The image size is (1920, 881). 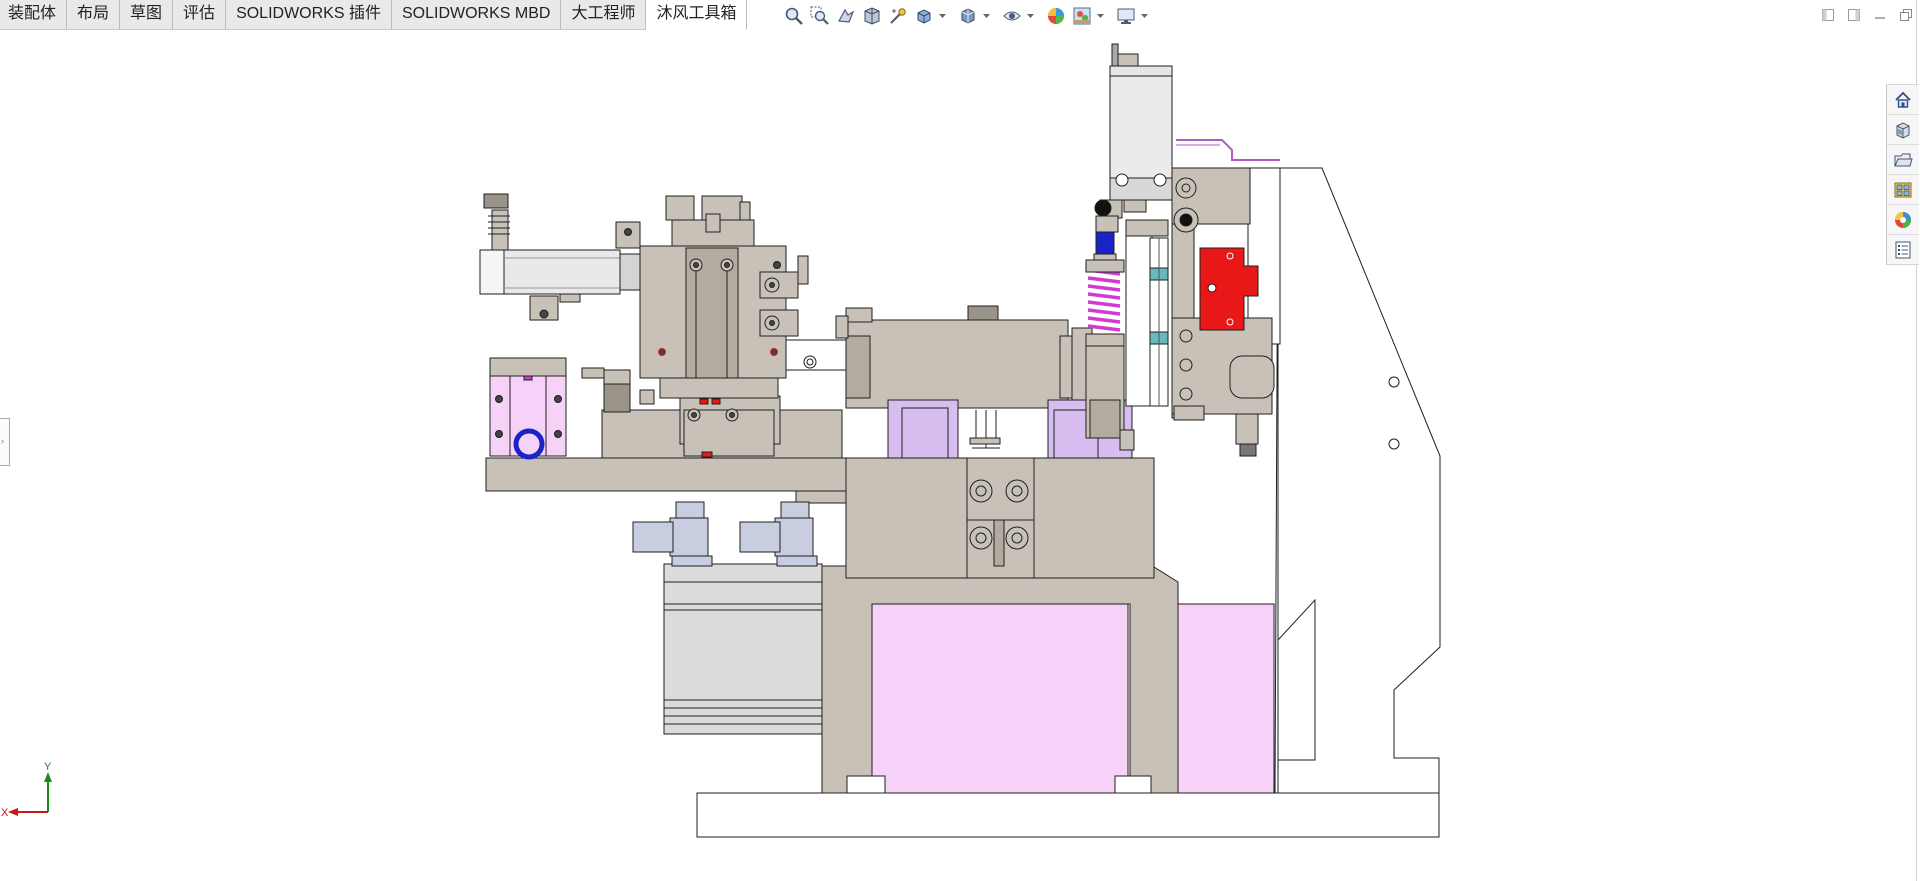 What do you see at coordinates (1100, 16) in the screenshot?
I see `apply-scene-dropdown-icon` at bounding box center [1100, 16].